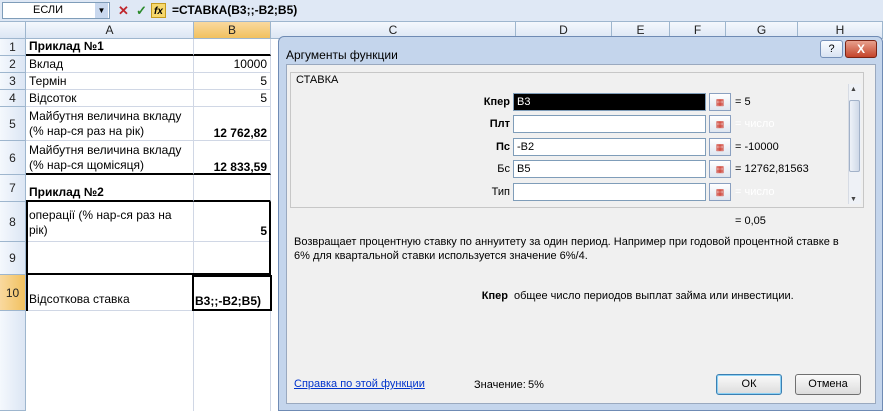 The width and height of the screenshot is (883, 411). I want to click on scroll-down-icon: ▼, so click(853, 199).